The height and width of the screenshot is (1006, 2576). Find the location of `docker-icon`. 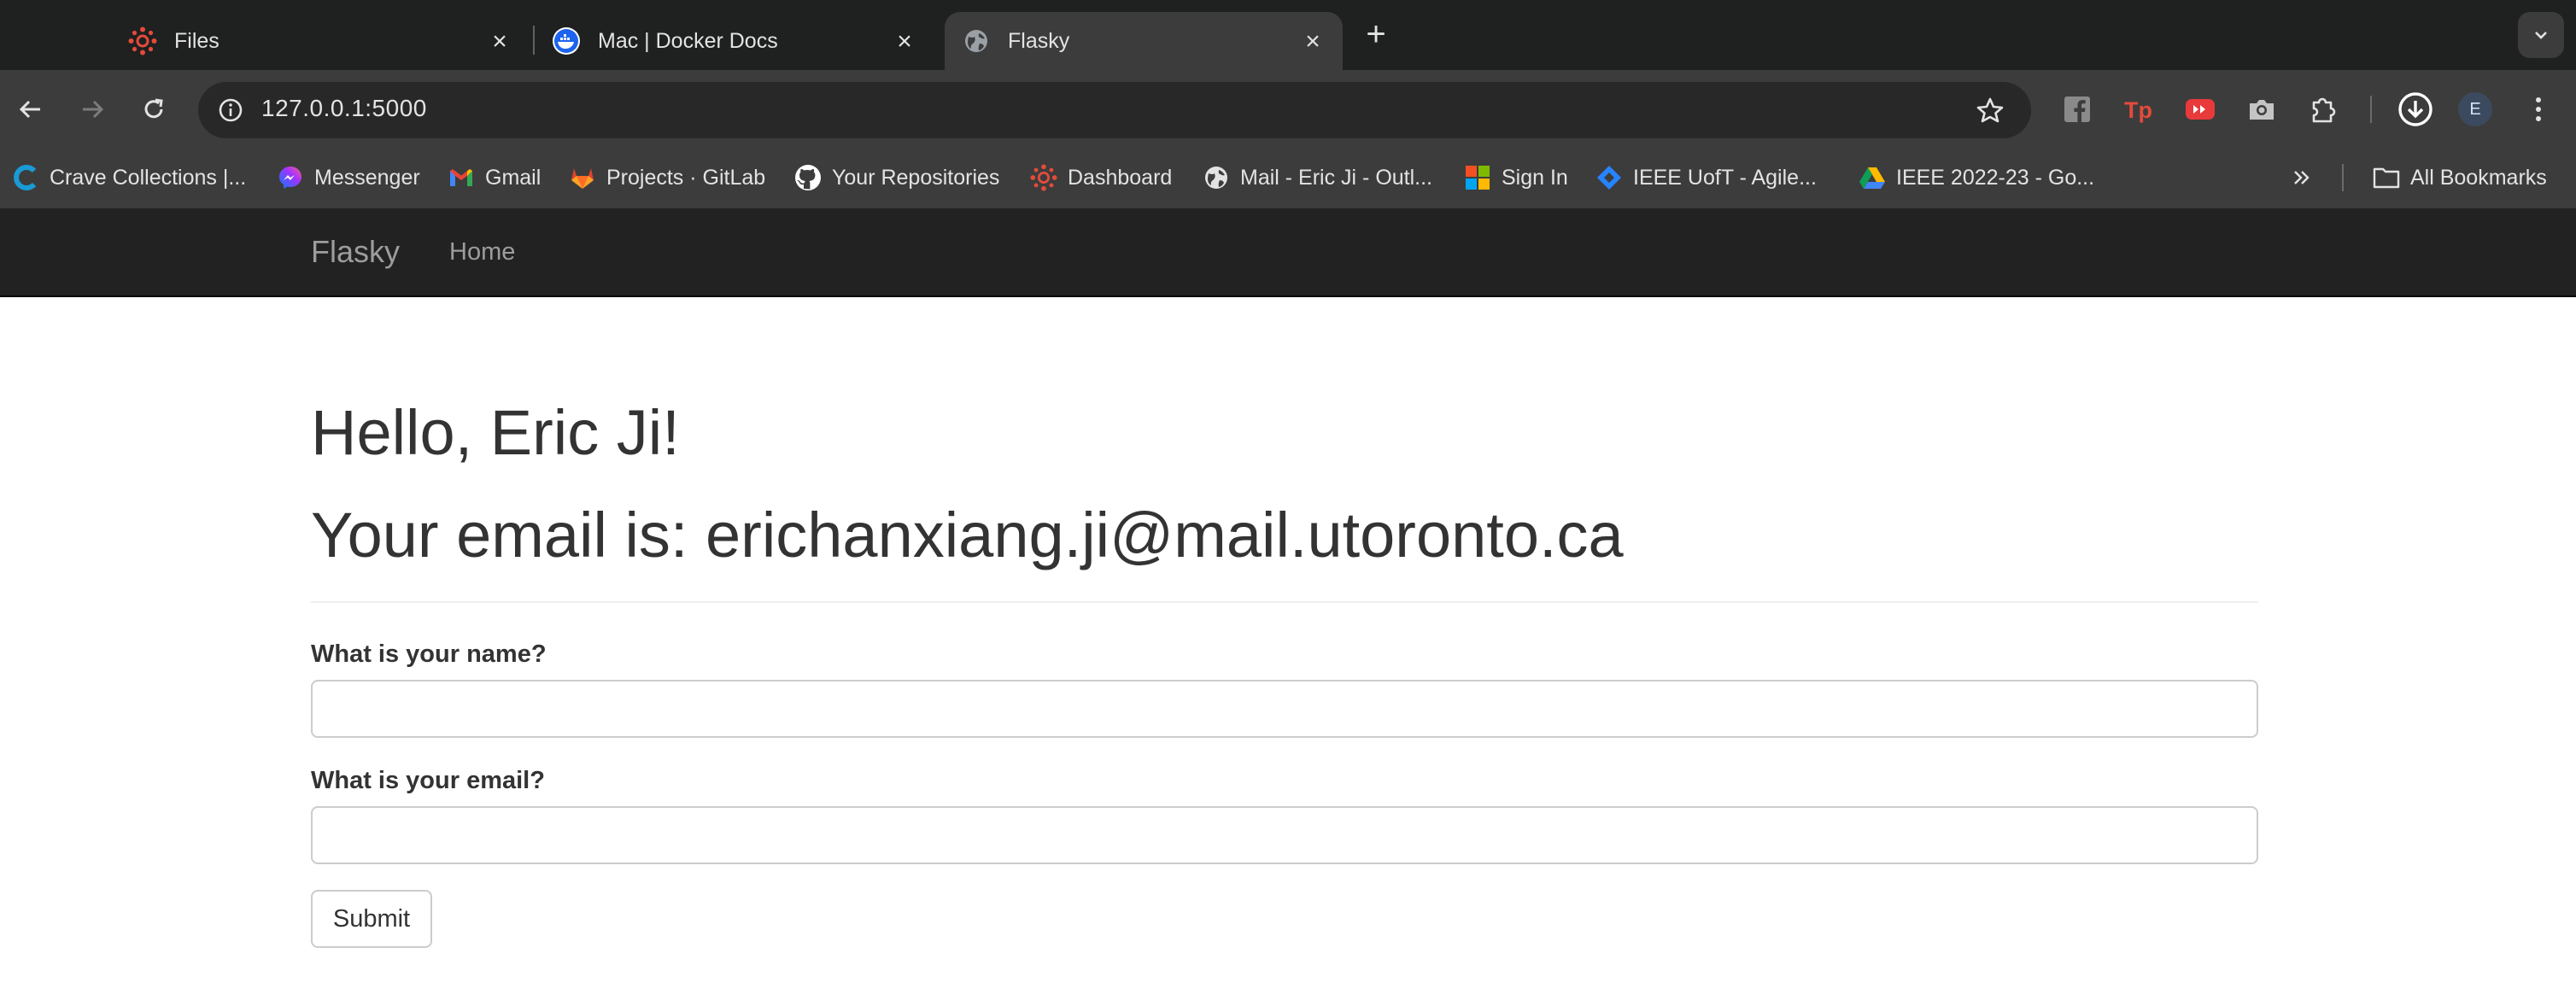

docker-icon is located at coordinates (566, 41).